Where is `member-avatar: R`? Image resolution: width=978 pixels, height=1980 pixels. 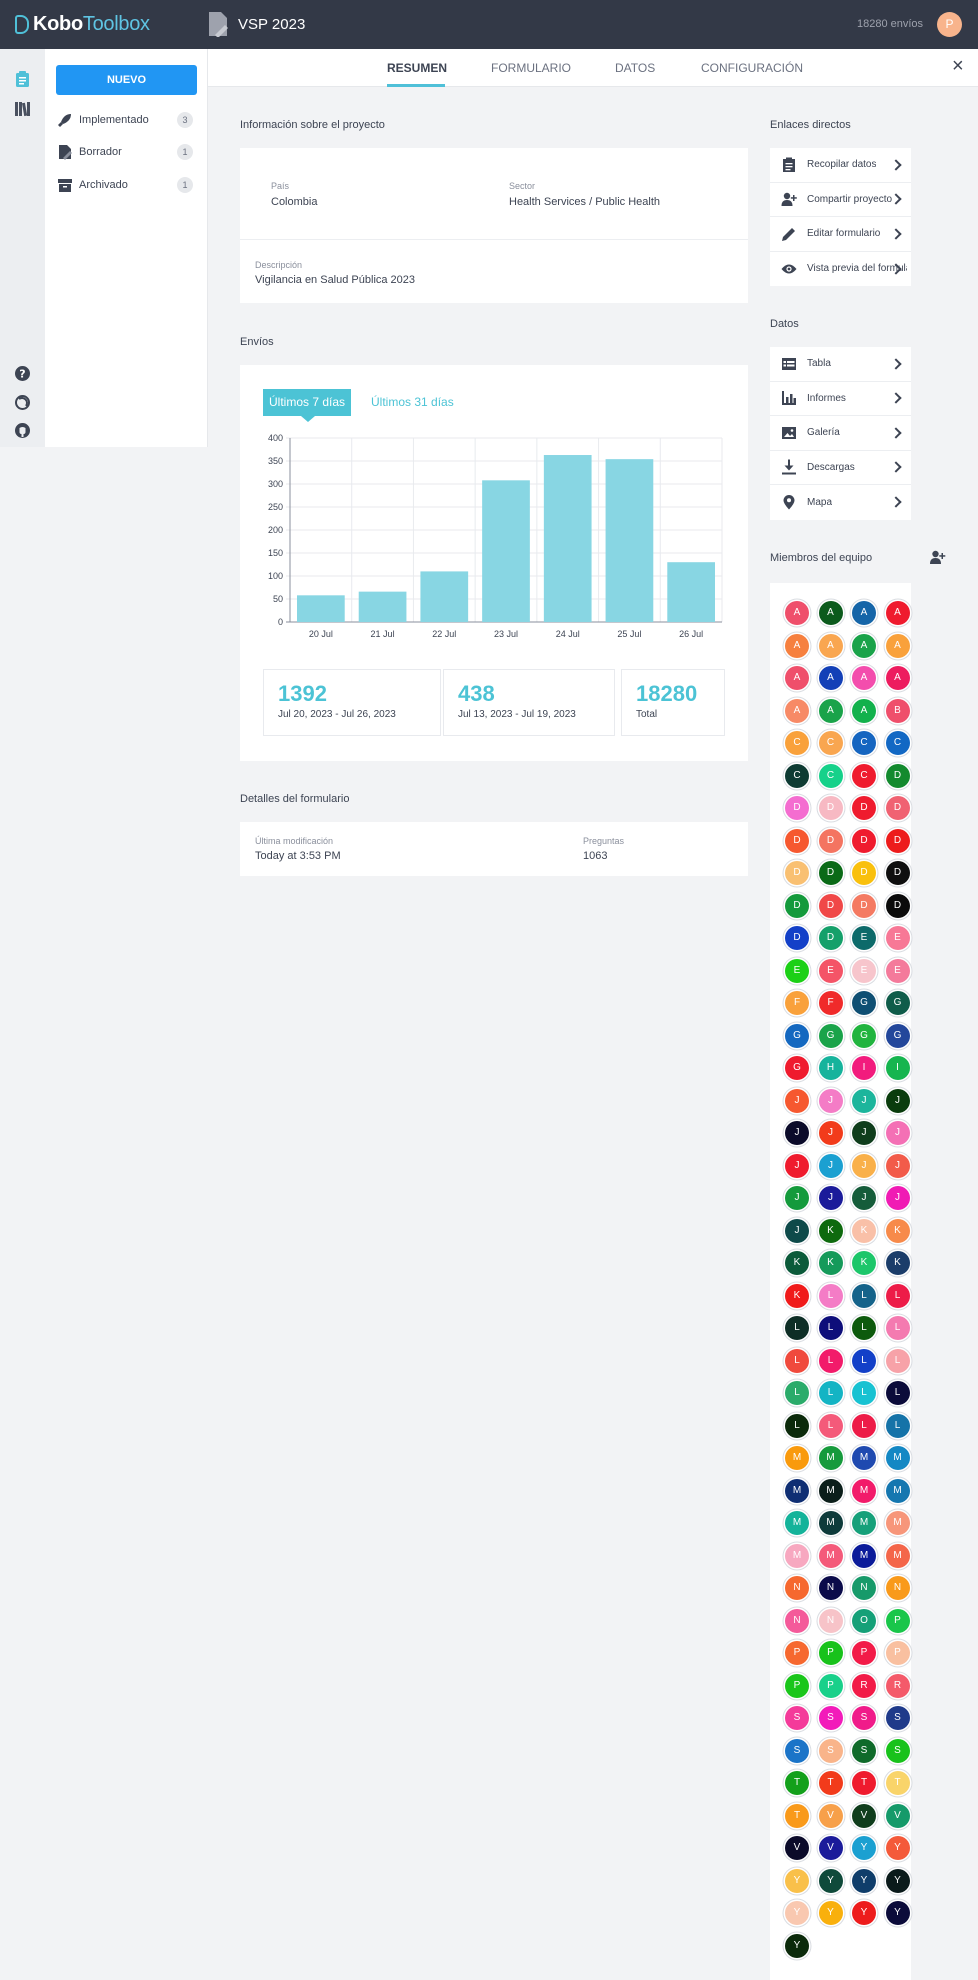
member-avatar: R is located at coordinates (897, 1685).